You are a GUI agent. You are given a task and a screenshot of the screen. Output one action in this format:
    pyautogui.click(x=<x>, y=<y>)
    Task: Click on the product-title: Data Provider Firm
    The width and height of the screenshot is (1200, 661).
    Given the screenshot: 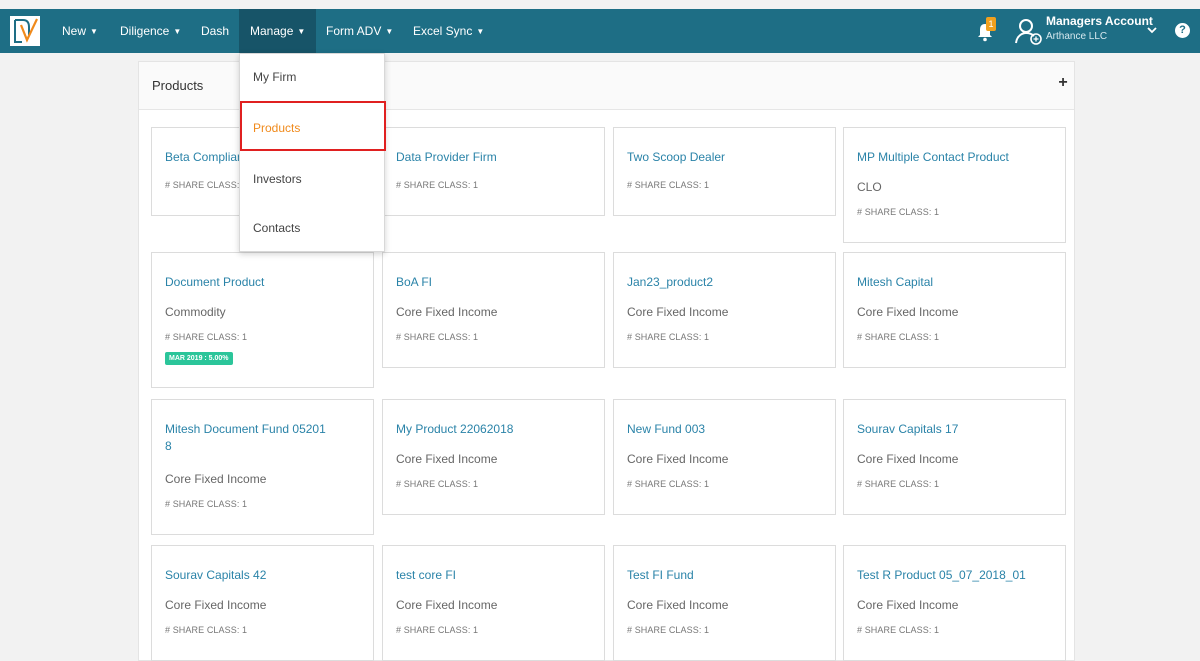 What is the action you would take?
    pyautogui.click(x=446, y=157)
    